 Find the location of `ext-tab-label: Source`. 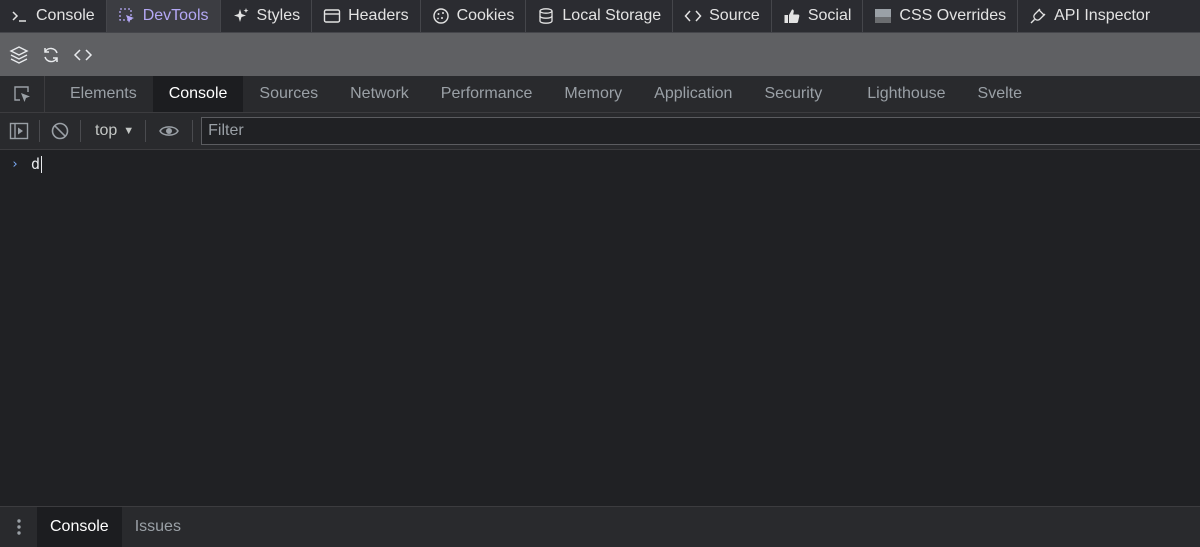

ext-tab-label: Source is located at coordinates (734, 15).